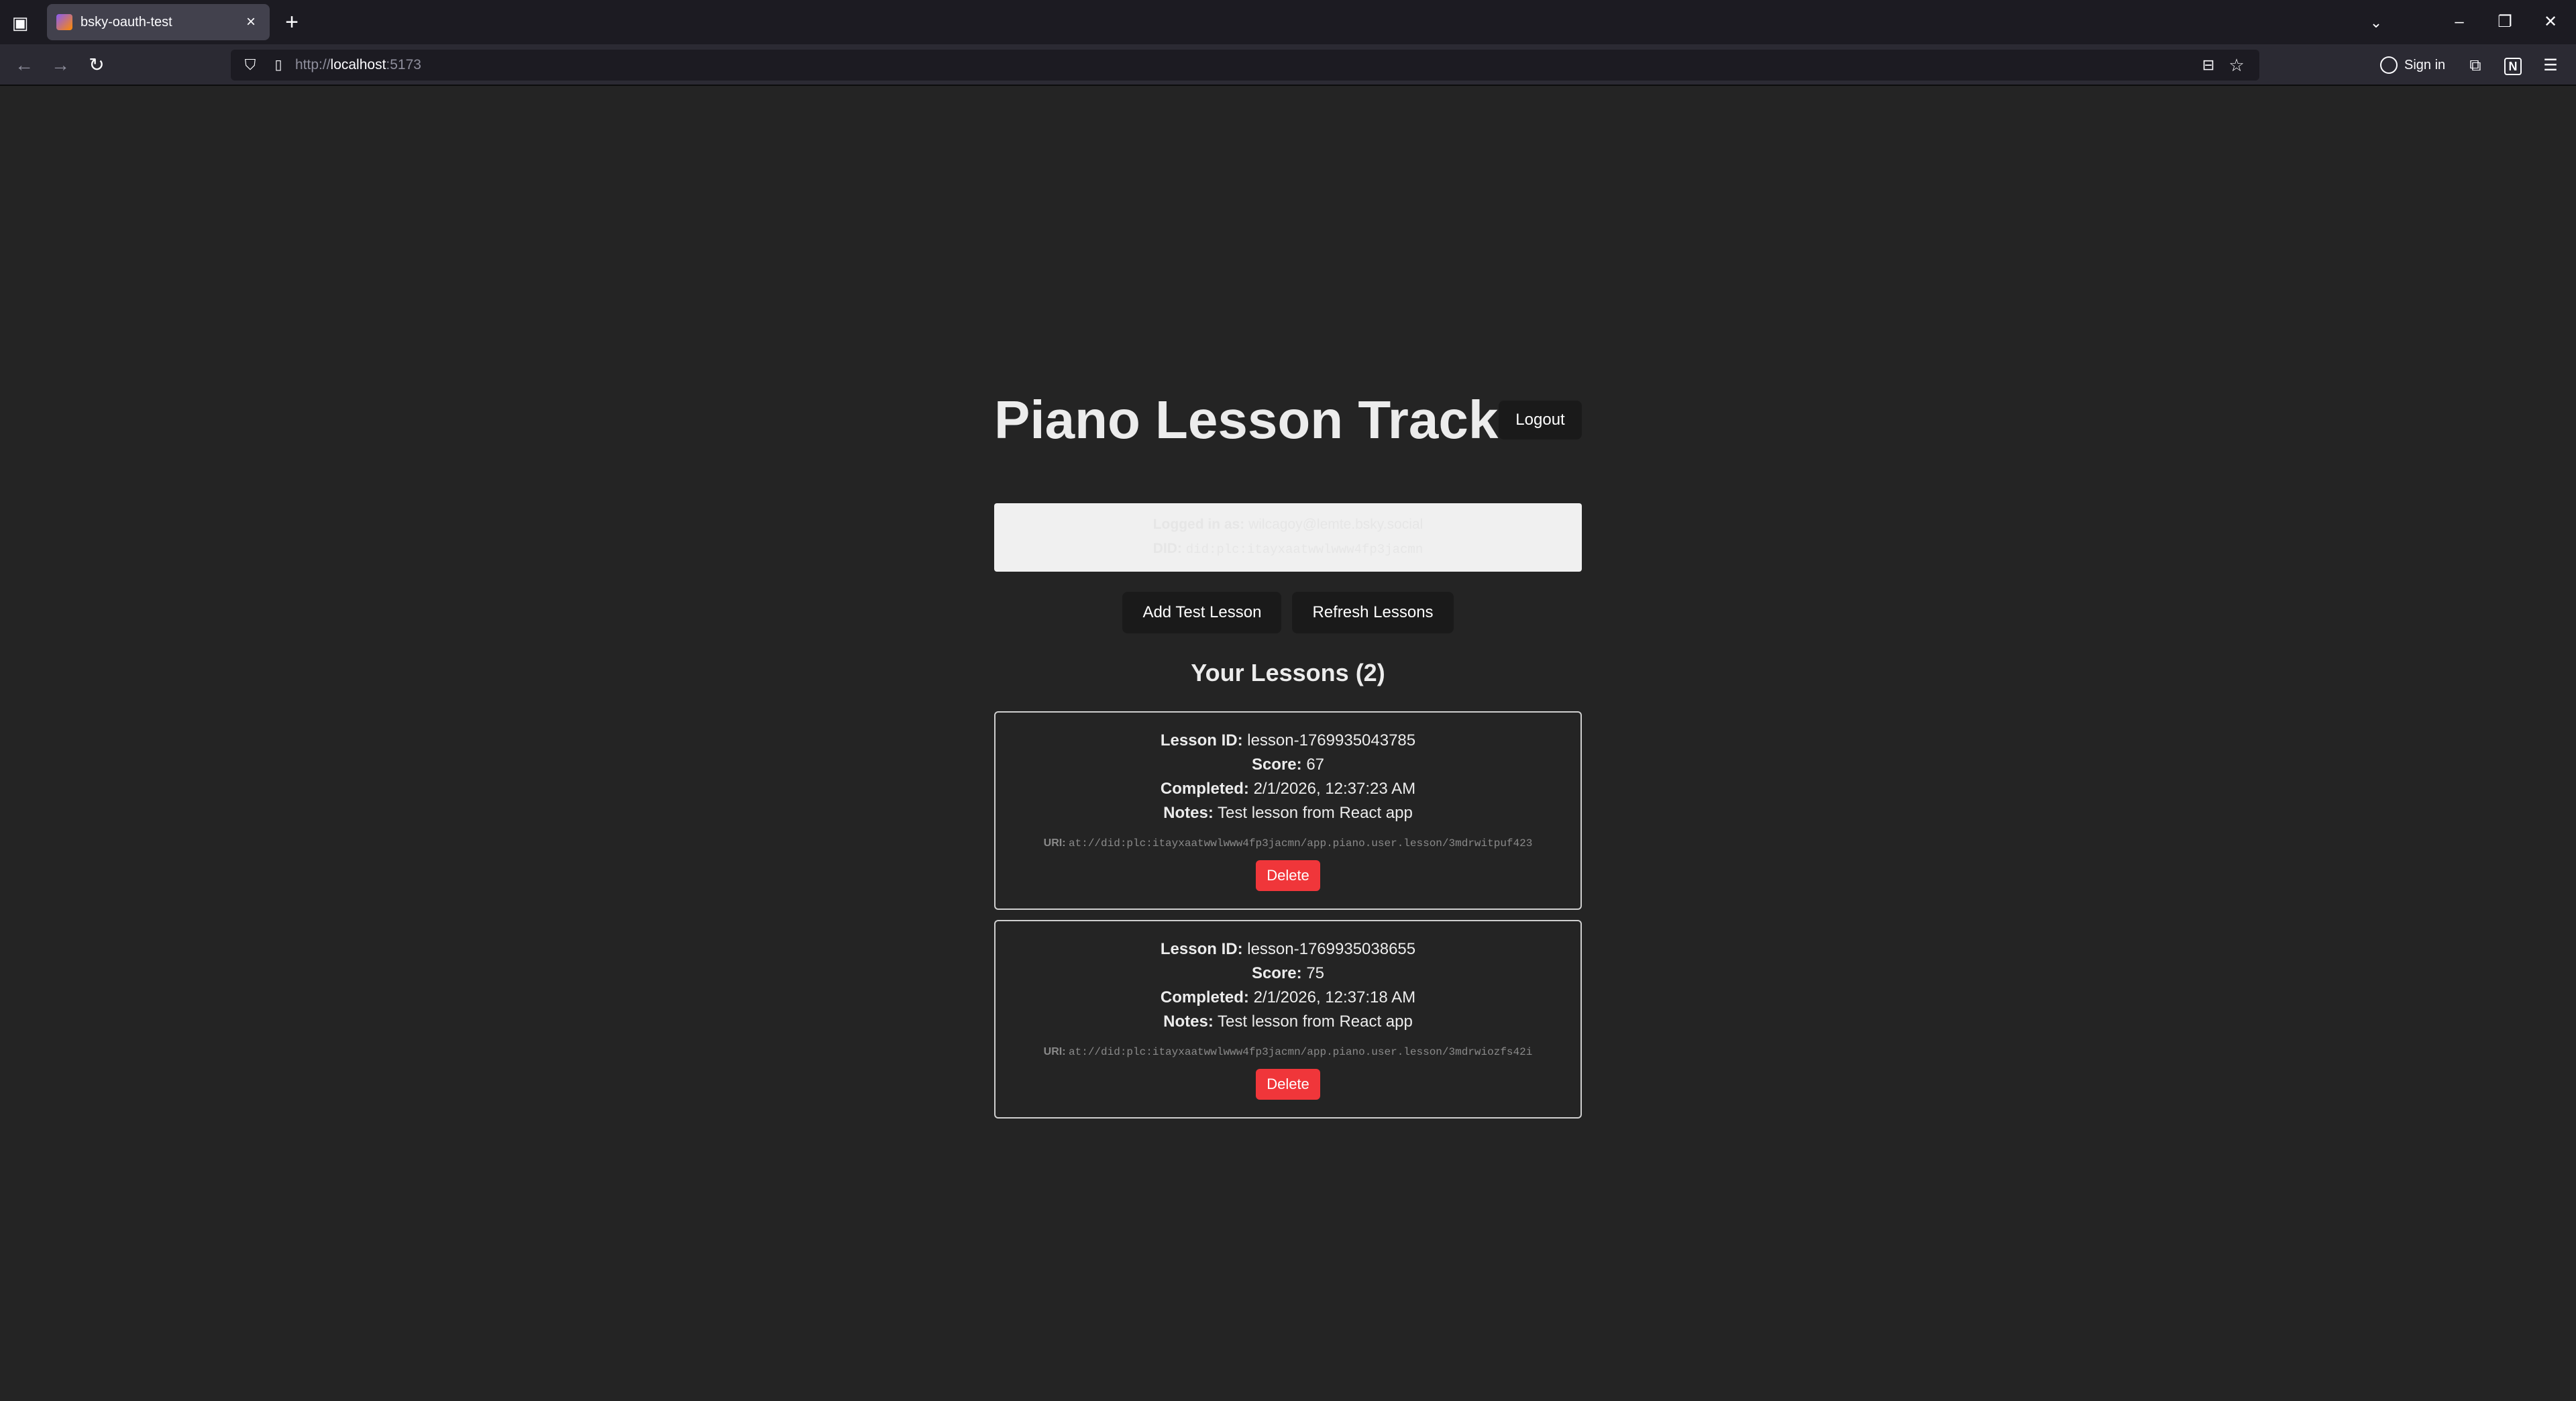 The width and height of the screenshot is (2576, 1401). Describe the element at coordinates (2505, 22) in the screenshot. I see `restore-window-icon: ❐` at that location.